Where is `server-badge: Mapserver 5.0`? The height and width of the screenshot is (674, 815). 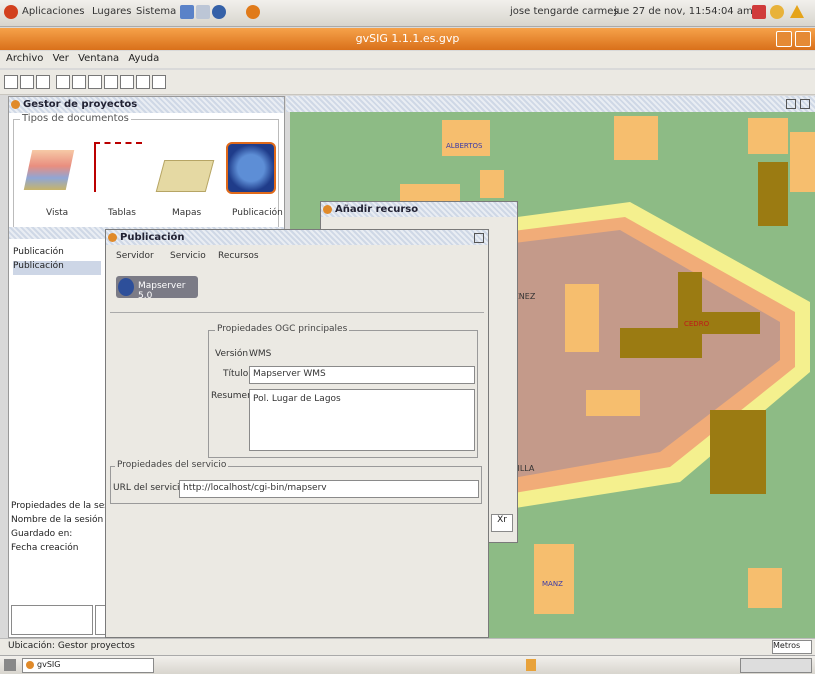
server-badge: Mapserver 5.0 is located at coordinates (157, 288).